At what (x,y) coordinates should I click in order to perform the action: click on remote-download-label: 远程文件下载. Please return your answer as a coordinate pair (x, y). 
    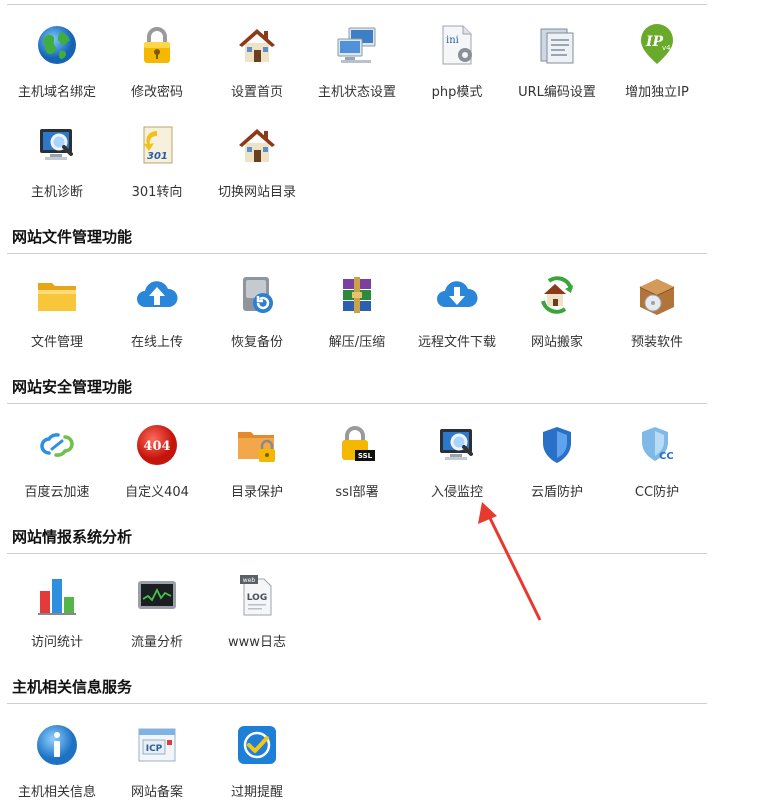
    Looking at the image, I should click on (456, 342).